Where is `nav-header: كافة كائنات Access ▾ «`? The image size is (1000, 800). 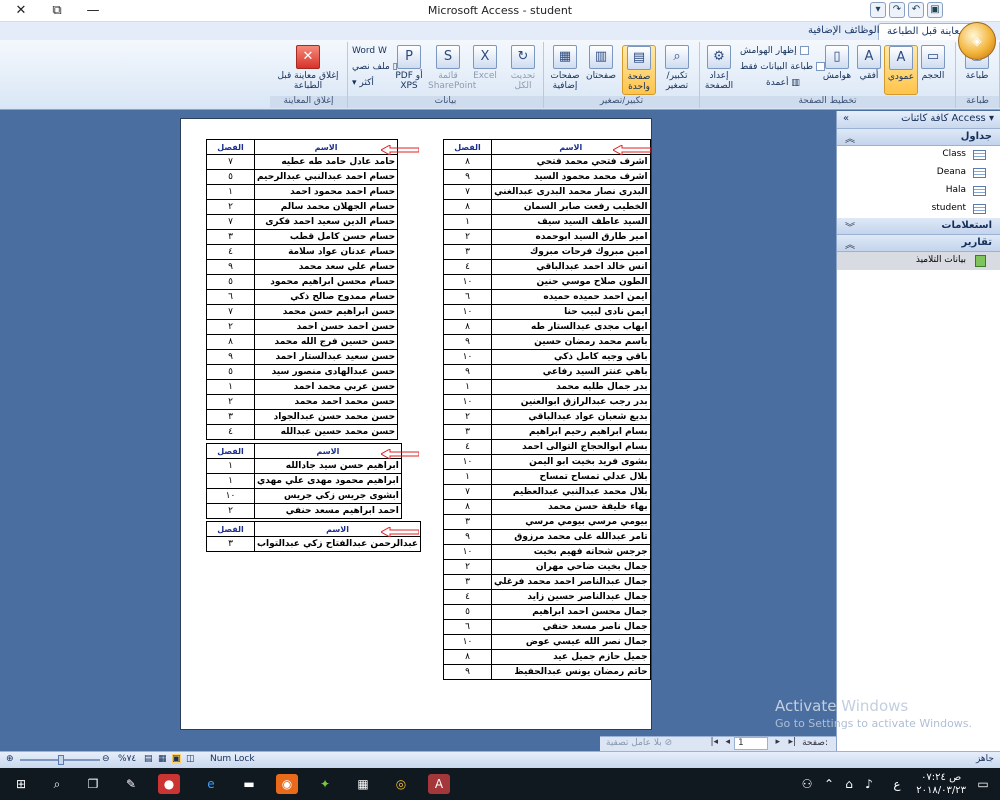 nav-header: كافة كائنات Access ▾ « is located at coordinates (918, 120).